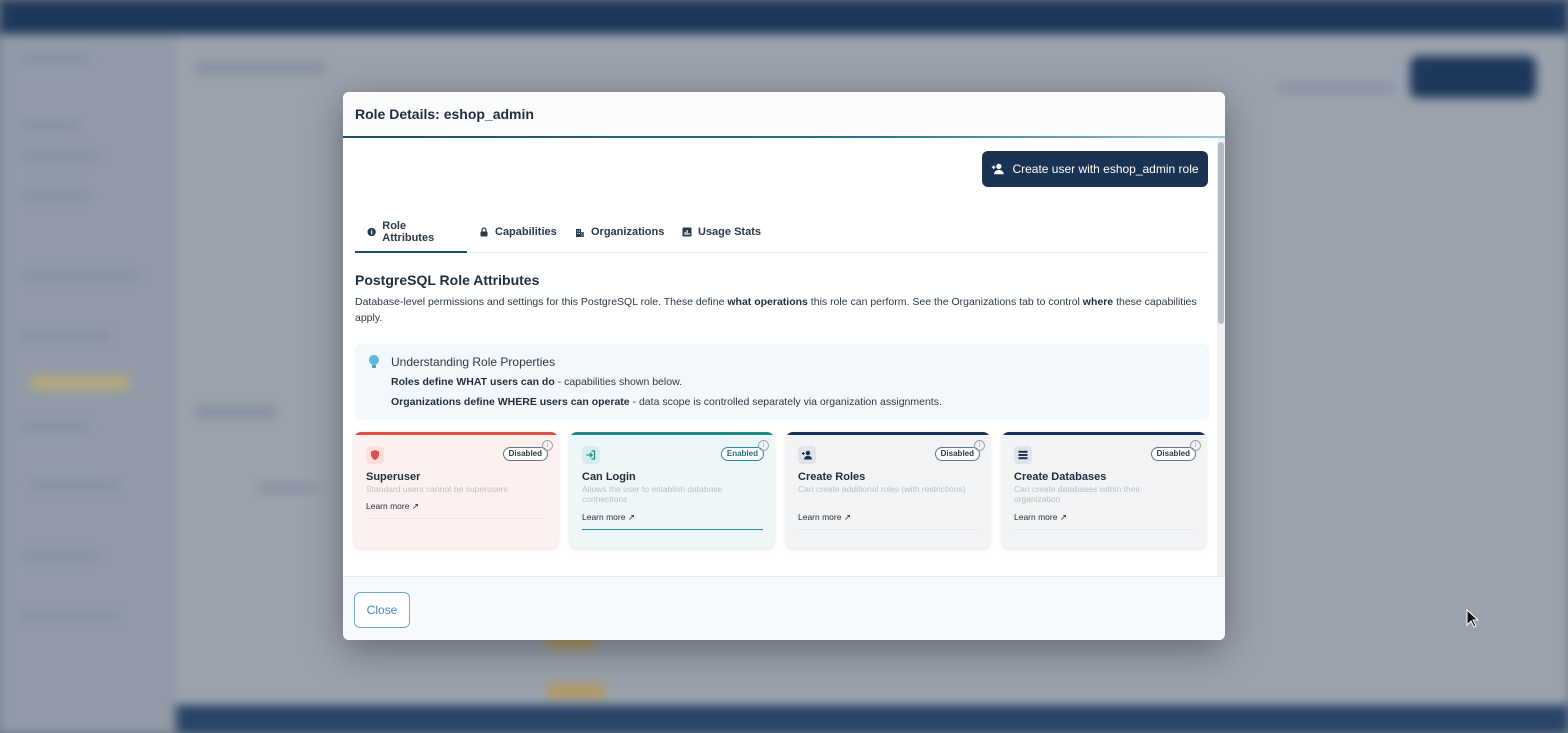 The image size is (1568, 733). Describe the element at coordinates (371, 231) in the screenshot. I see `info-icon` at that location.